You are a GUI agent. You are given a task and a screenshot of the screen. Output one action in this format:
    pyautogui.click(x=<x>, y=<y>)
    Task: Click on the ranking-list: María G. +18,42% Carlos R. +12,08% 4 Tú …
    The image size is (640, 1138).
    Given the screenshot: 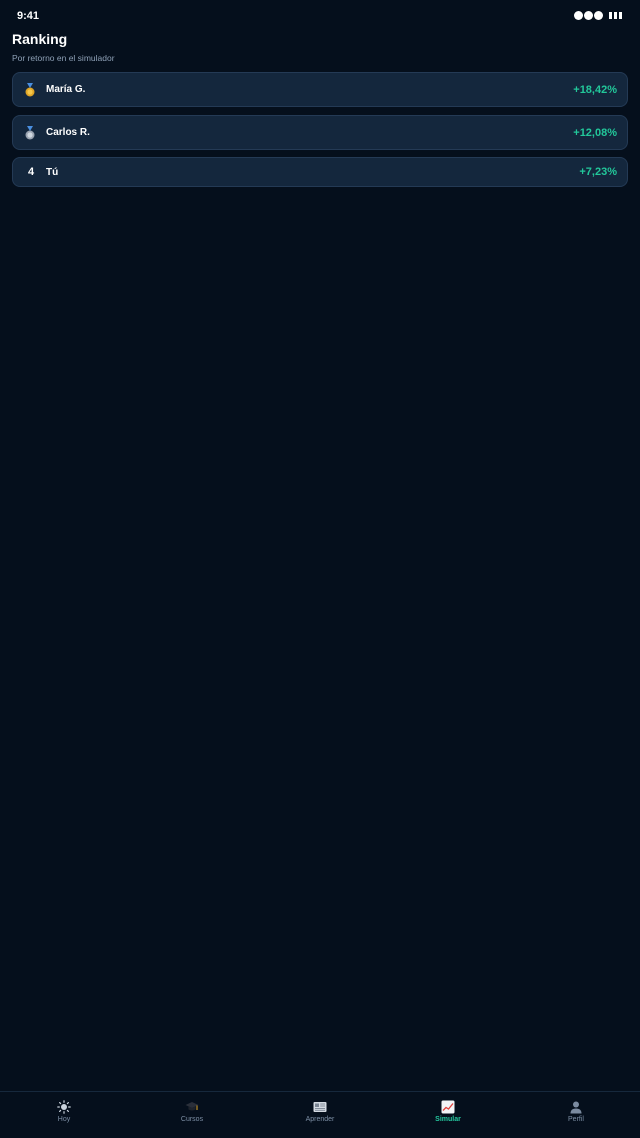 What is the action you would take?
    pyautogui.click(x=320, y=133)
    